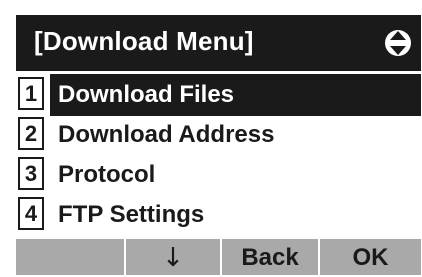 Image resolution: width=422 pixels, height=277 pixels. What do you see at coordinates (107, 174) in the screenshot?
I see `menu-item-label: Protocol` at bounding box center [107, 174].